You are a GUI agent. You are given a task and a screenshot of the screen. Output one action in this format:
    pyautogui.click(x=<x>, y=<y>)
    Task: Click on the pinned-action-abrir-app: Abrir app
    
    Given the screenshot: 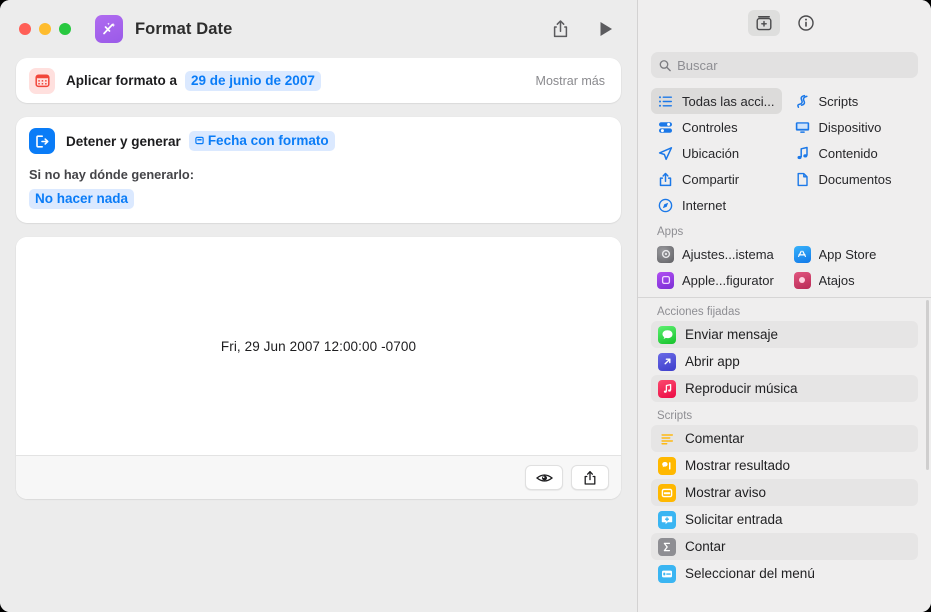 What is the action you would take?
    pyautogui.click(x=784, y=361)
    